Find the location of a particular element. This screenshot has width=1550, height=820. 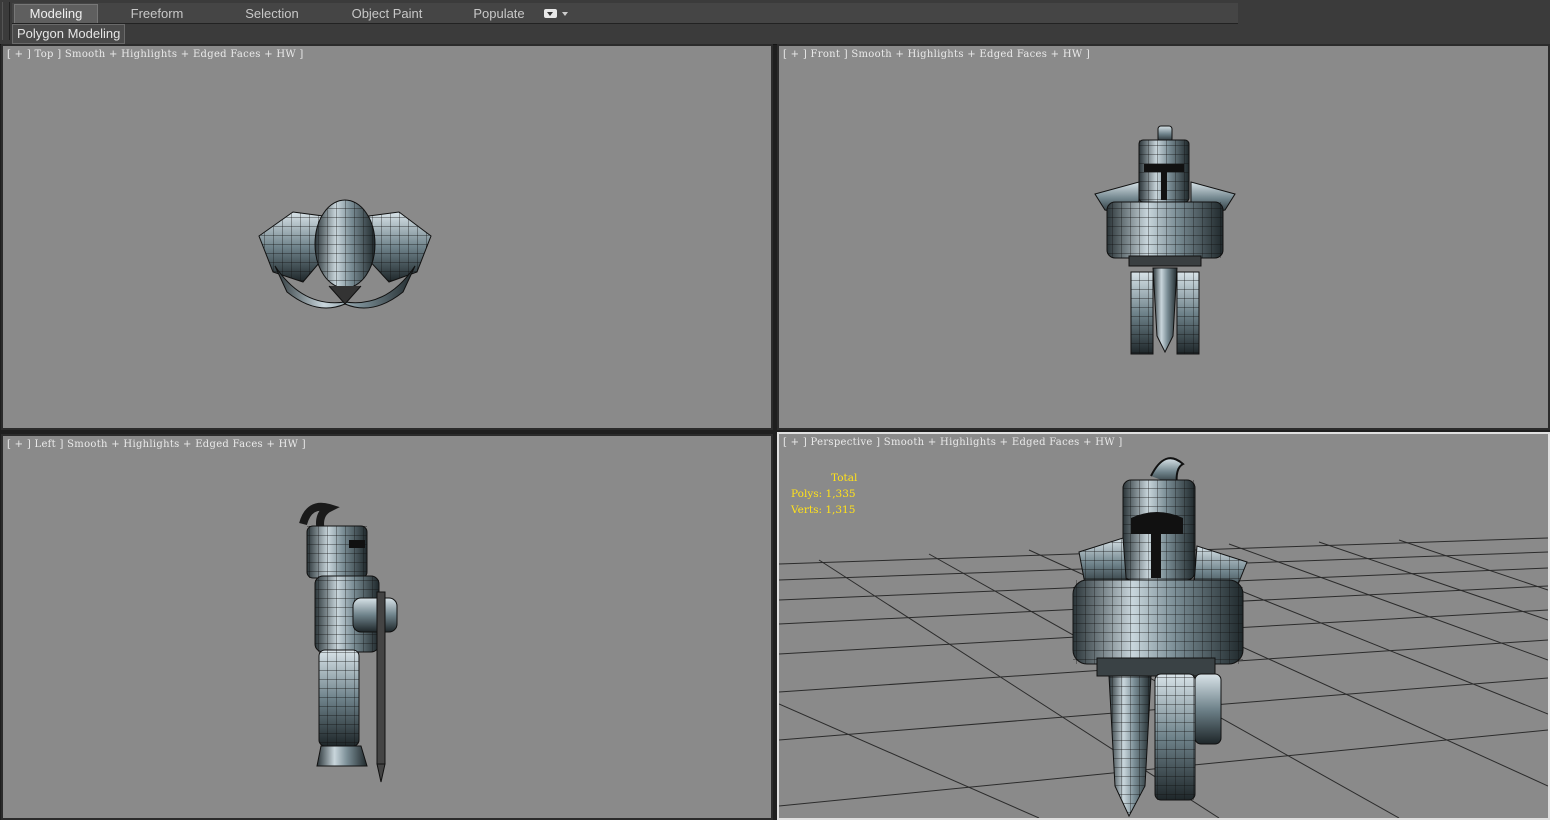

stats-polys: Polys: 1,335 is located at coordinates (823, 494).